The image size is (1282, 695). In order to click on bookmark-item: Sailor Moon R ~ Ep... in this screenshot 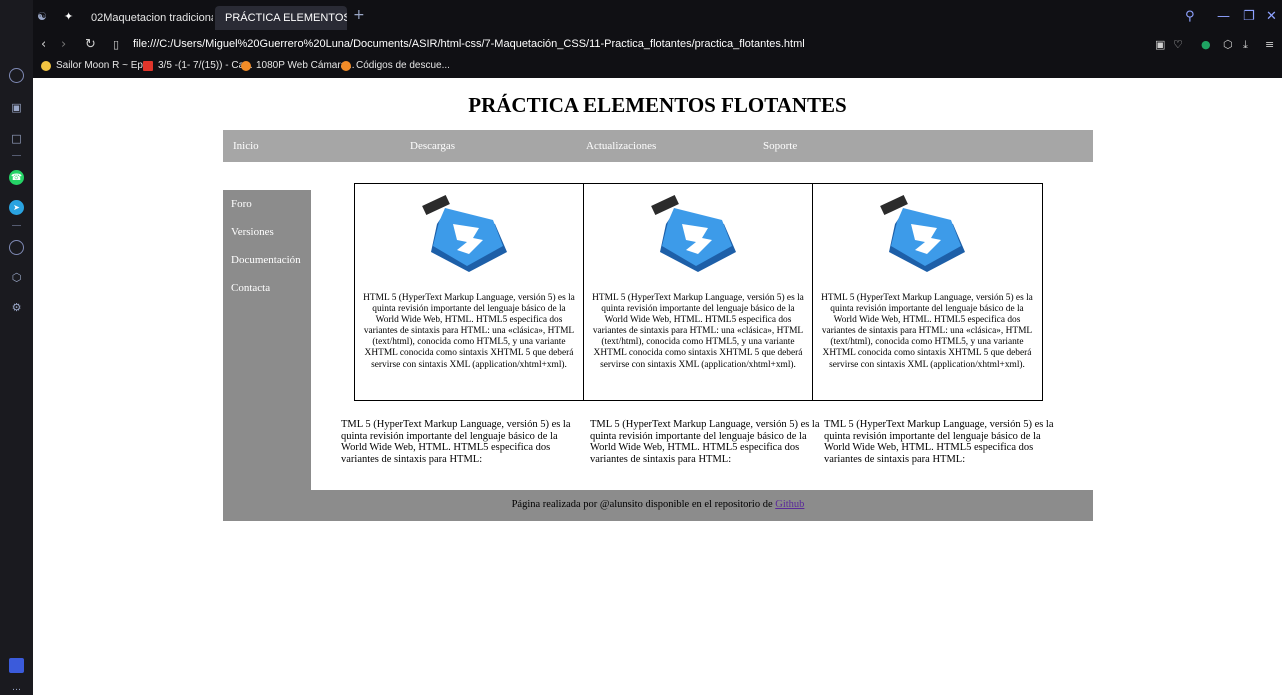, I will do `click(96, 65)`.